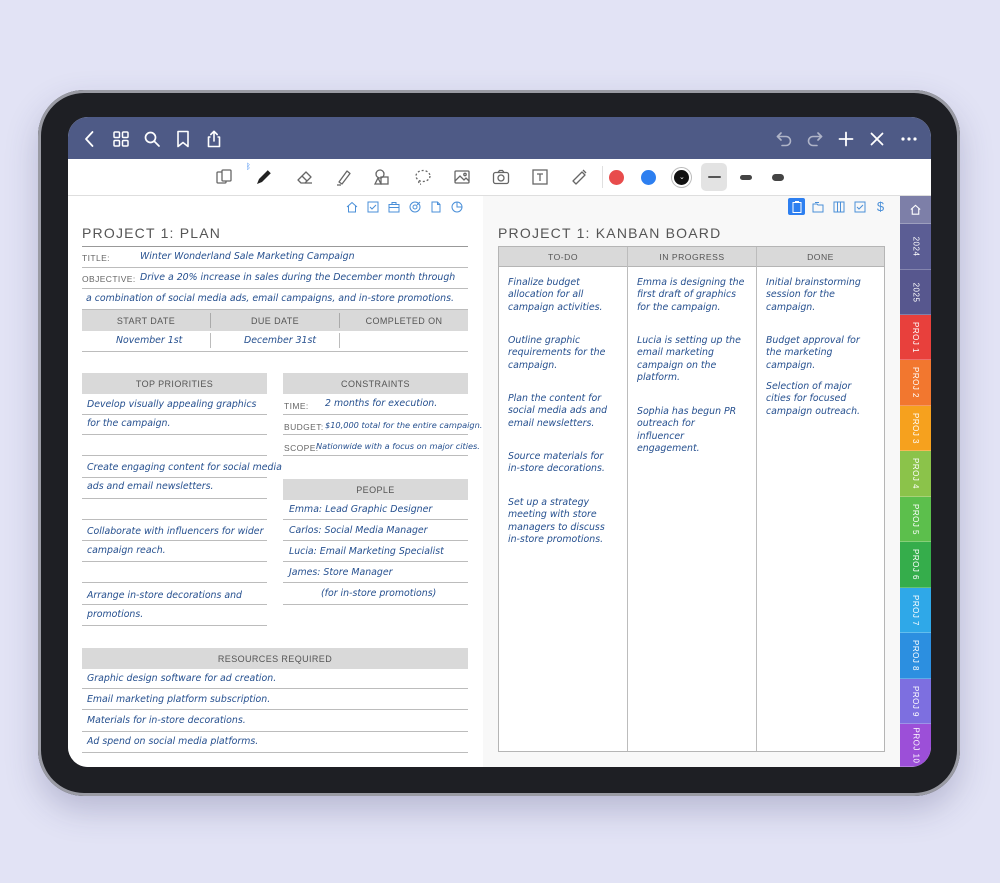  I want to click on tab-proj-1: PROJ 1, so click(915, 337).